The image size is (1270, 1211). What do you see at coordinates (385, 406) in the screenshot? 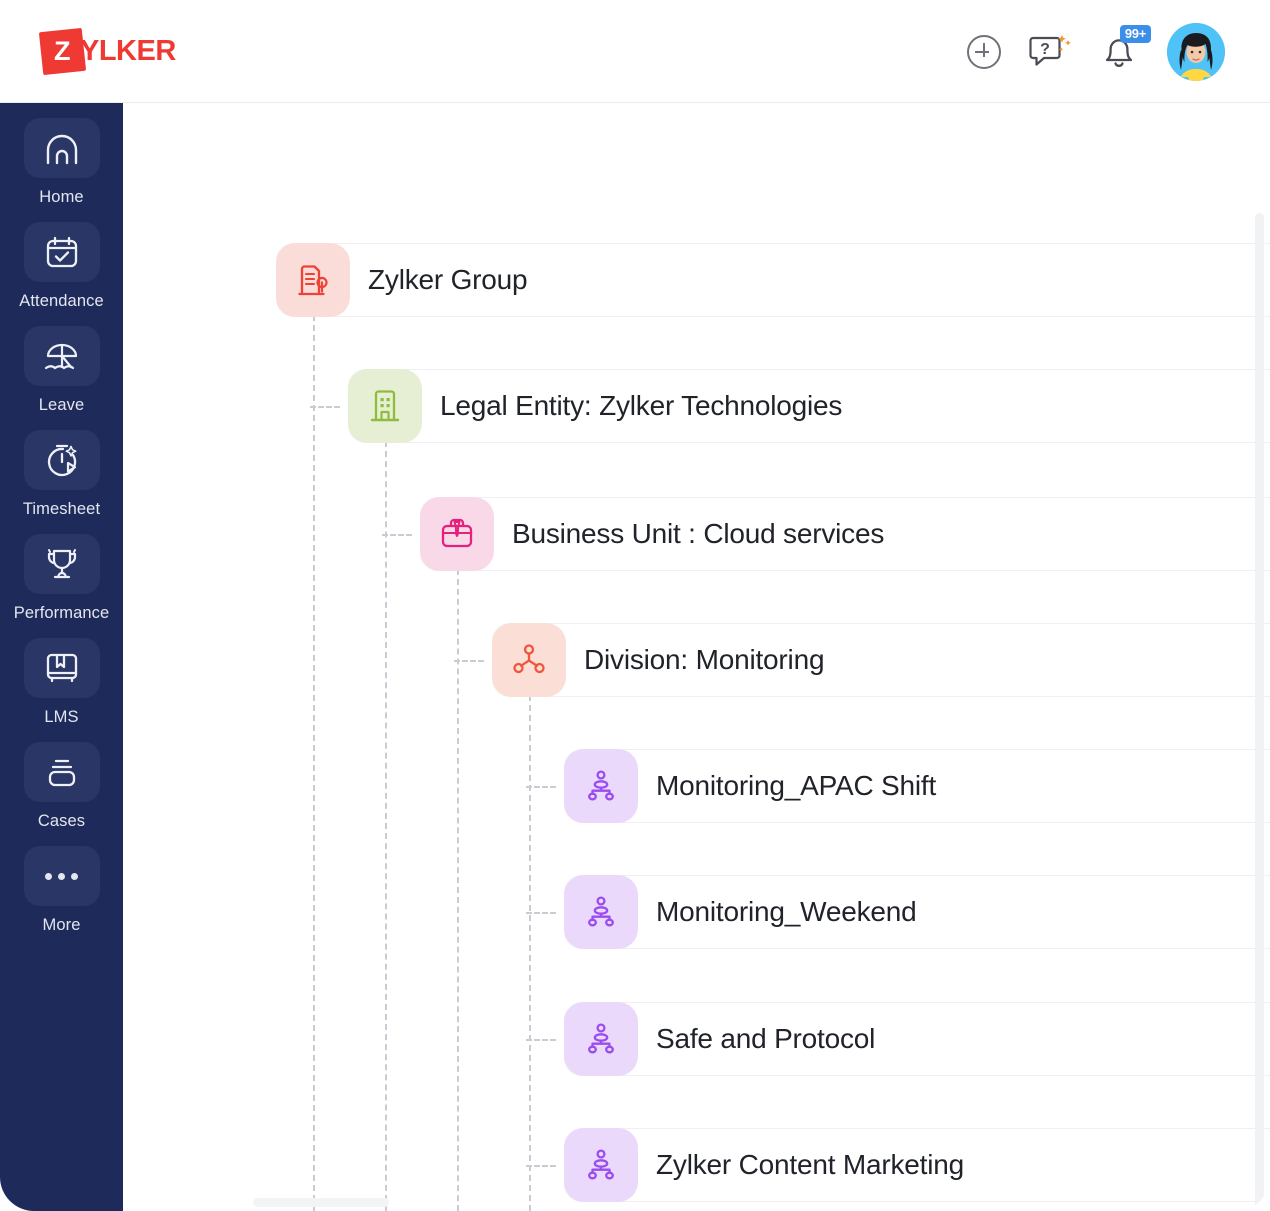
I see `legal-entity-building-icon` at bounding box center [385, 406].